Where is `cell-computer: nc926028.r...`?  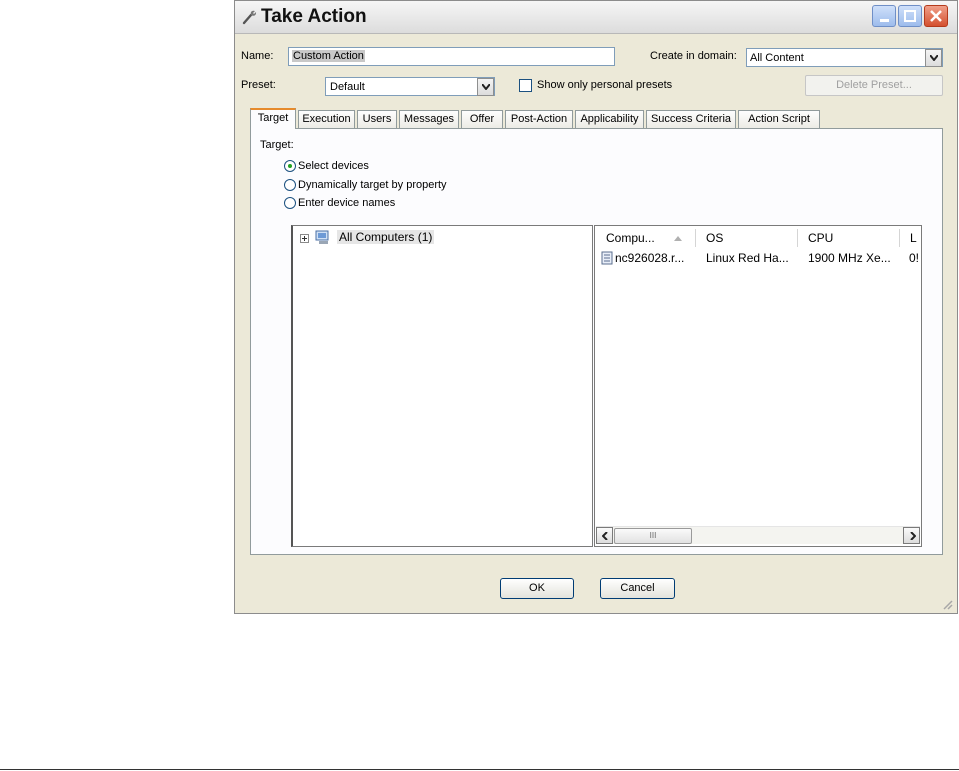
cell-computer: nc926028.r... is located at coordinates (650, 258).